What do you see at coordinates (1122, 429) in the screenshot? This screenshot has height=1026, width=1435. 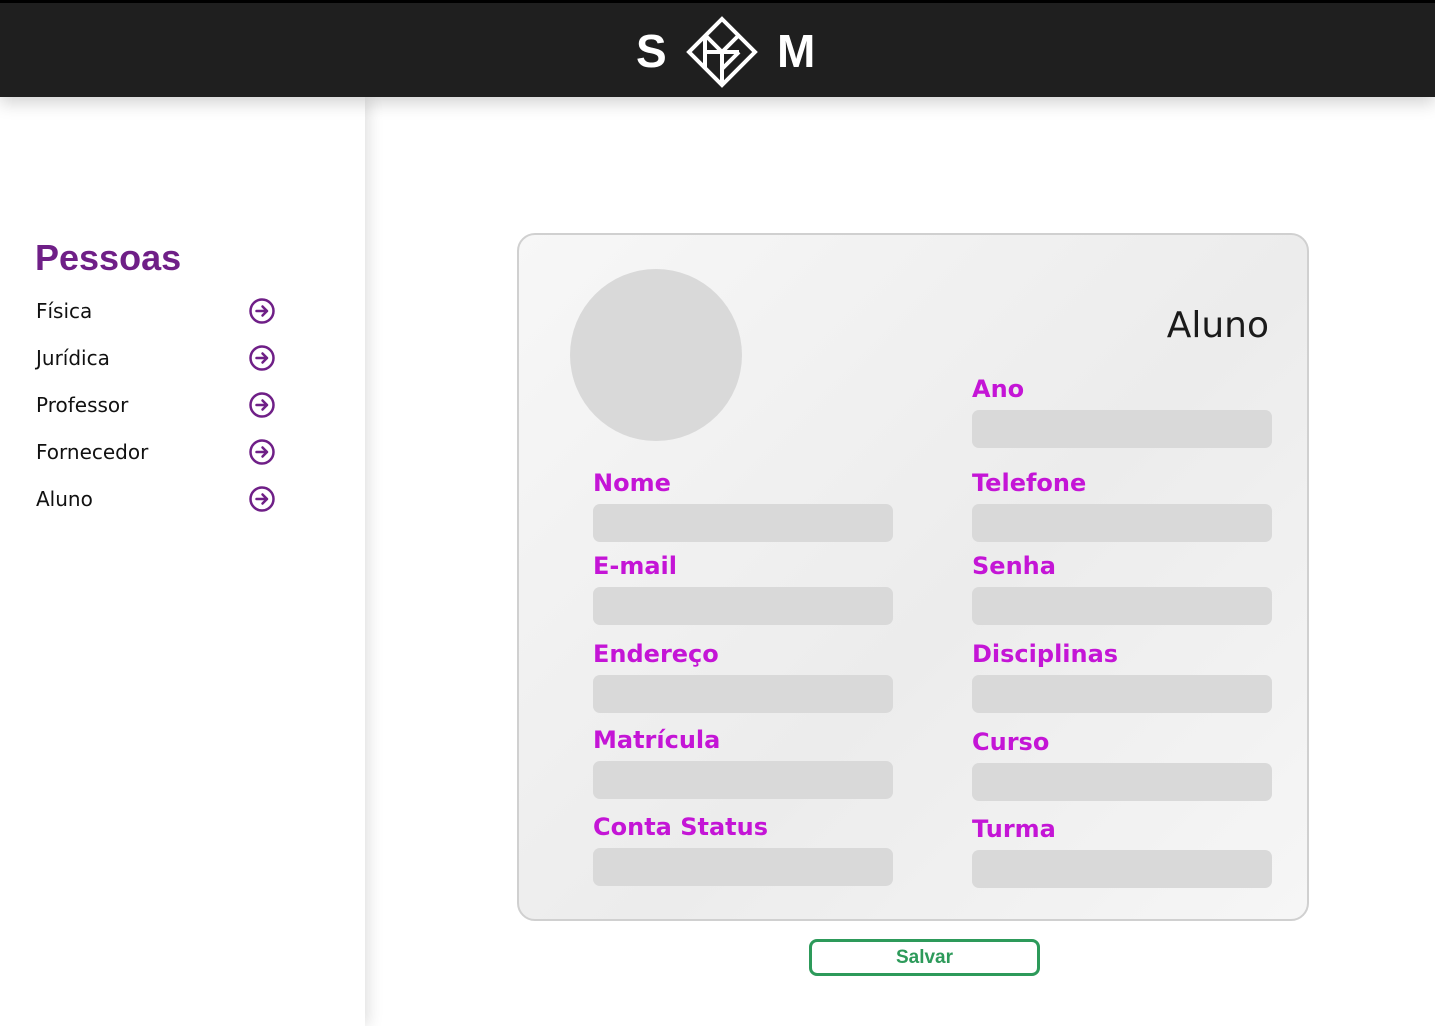 I see `ano-field` at bounding box center [1122, 429].